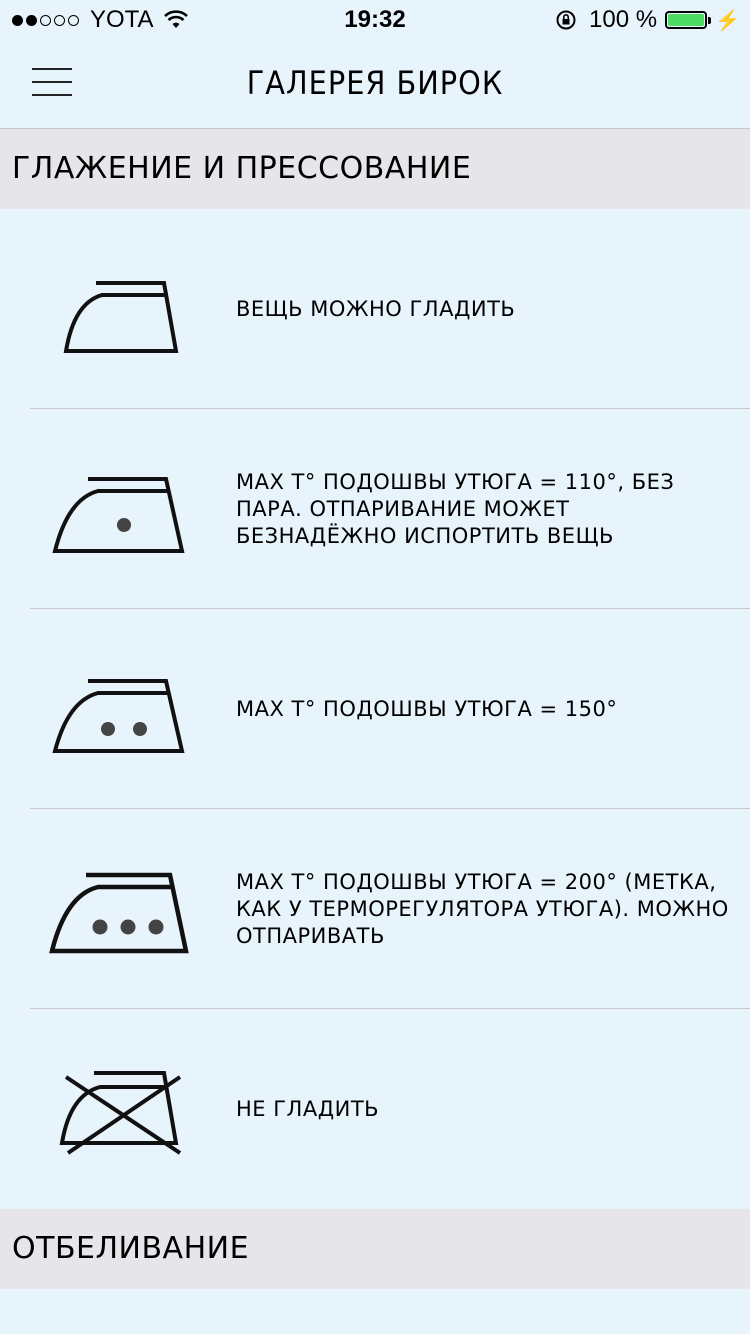  I want to click on section-header-bleaching: ОТБЕЛИВАНИЕ, so click(375, 1249).